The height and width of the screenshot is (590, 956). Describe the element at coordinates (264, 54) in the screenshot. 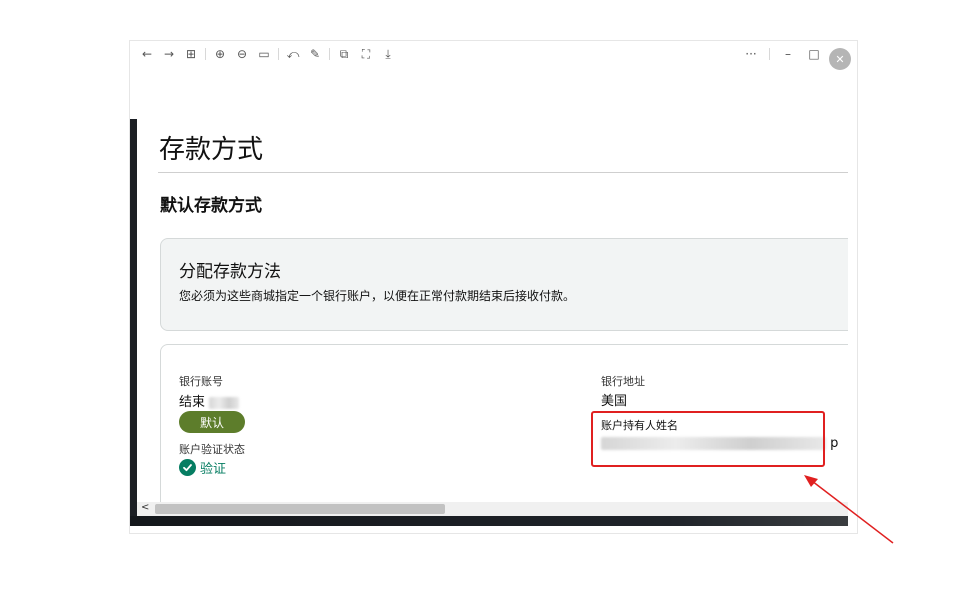

I see `fit-width-icon: ▭` at that location.